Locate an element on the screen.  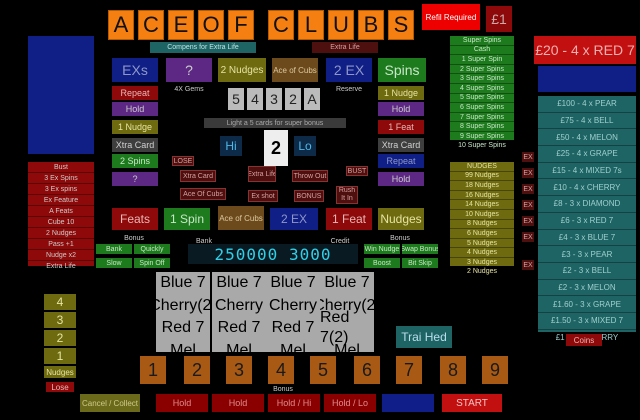
trail-bottom-two-ex: 2 EX is located at coordinates (294, 219).